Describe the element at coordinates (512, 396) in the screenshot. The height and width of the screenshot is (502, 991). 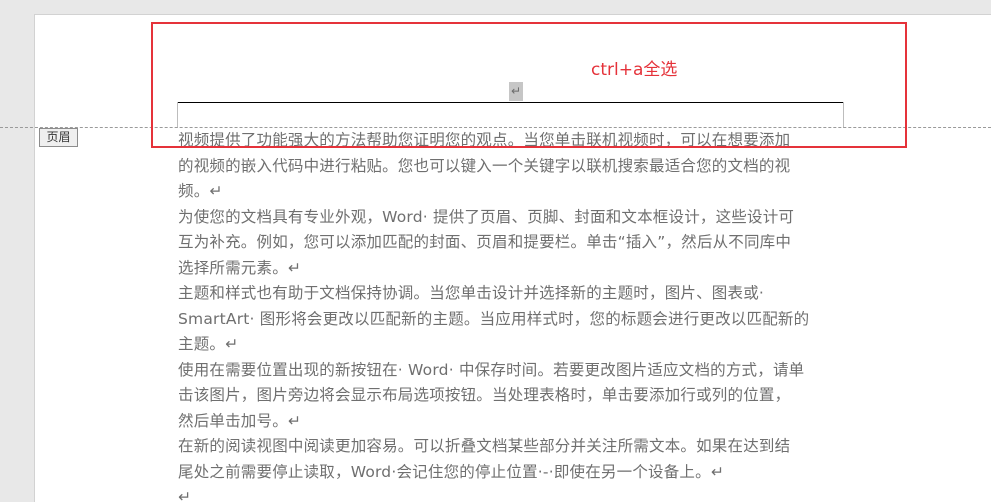
I see `body-line: 击该图片，图片旁边将会显示布局选项按钮。当处理表格时，单击要添加行或列的位置，` at that location.